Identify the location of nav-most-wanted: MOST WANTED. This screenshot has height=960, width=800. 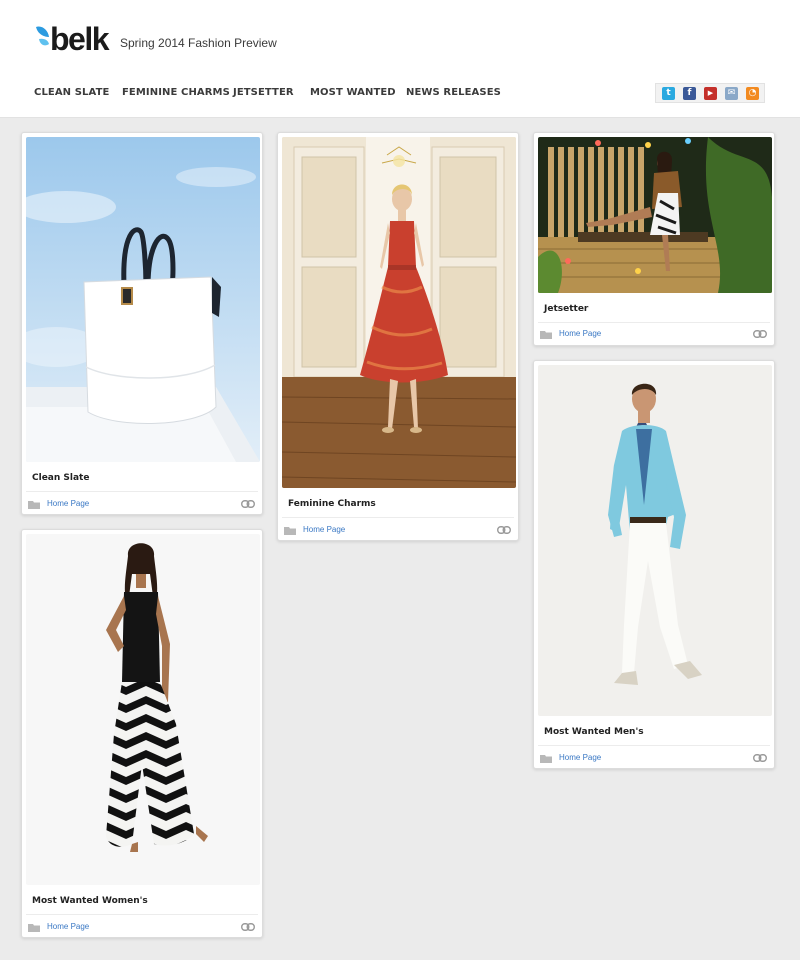
(353, 92).